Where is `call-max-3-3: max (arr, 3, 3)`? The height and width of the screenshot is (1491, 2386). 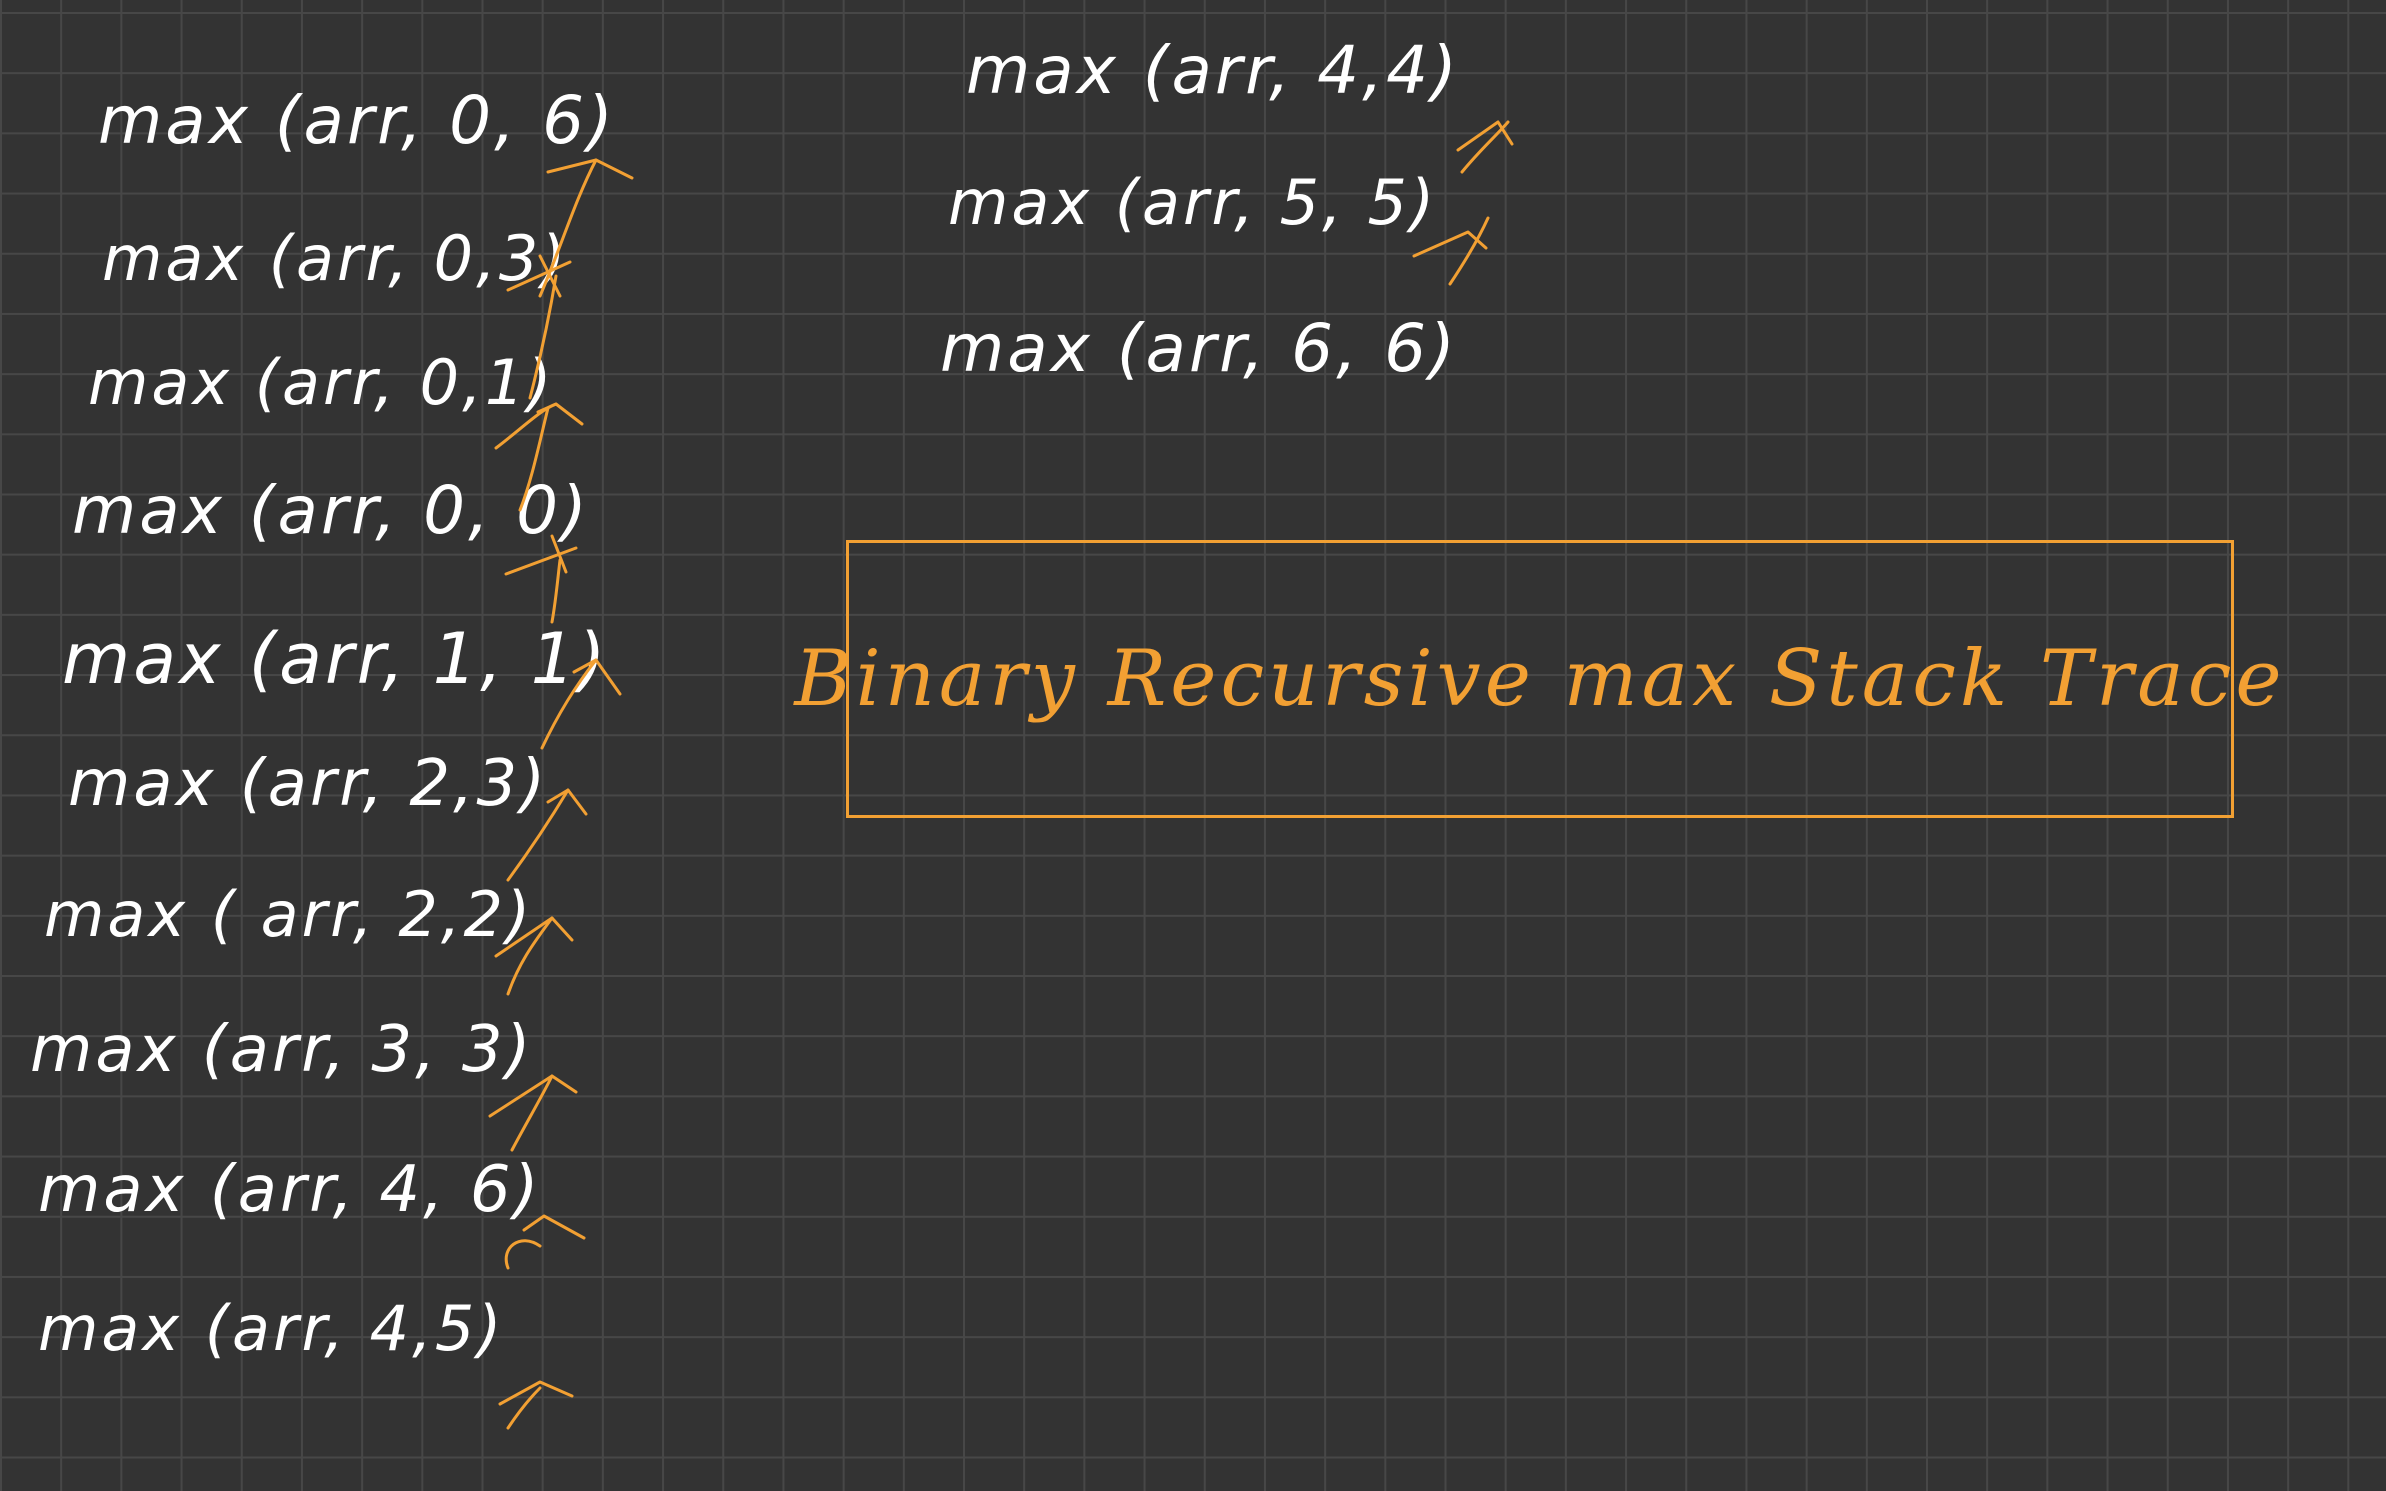 call-max-3-3: max (arr, 3, 3) is located at coordinates (282, 1050).